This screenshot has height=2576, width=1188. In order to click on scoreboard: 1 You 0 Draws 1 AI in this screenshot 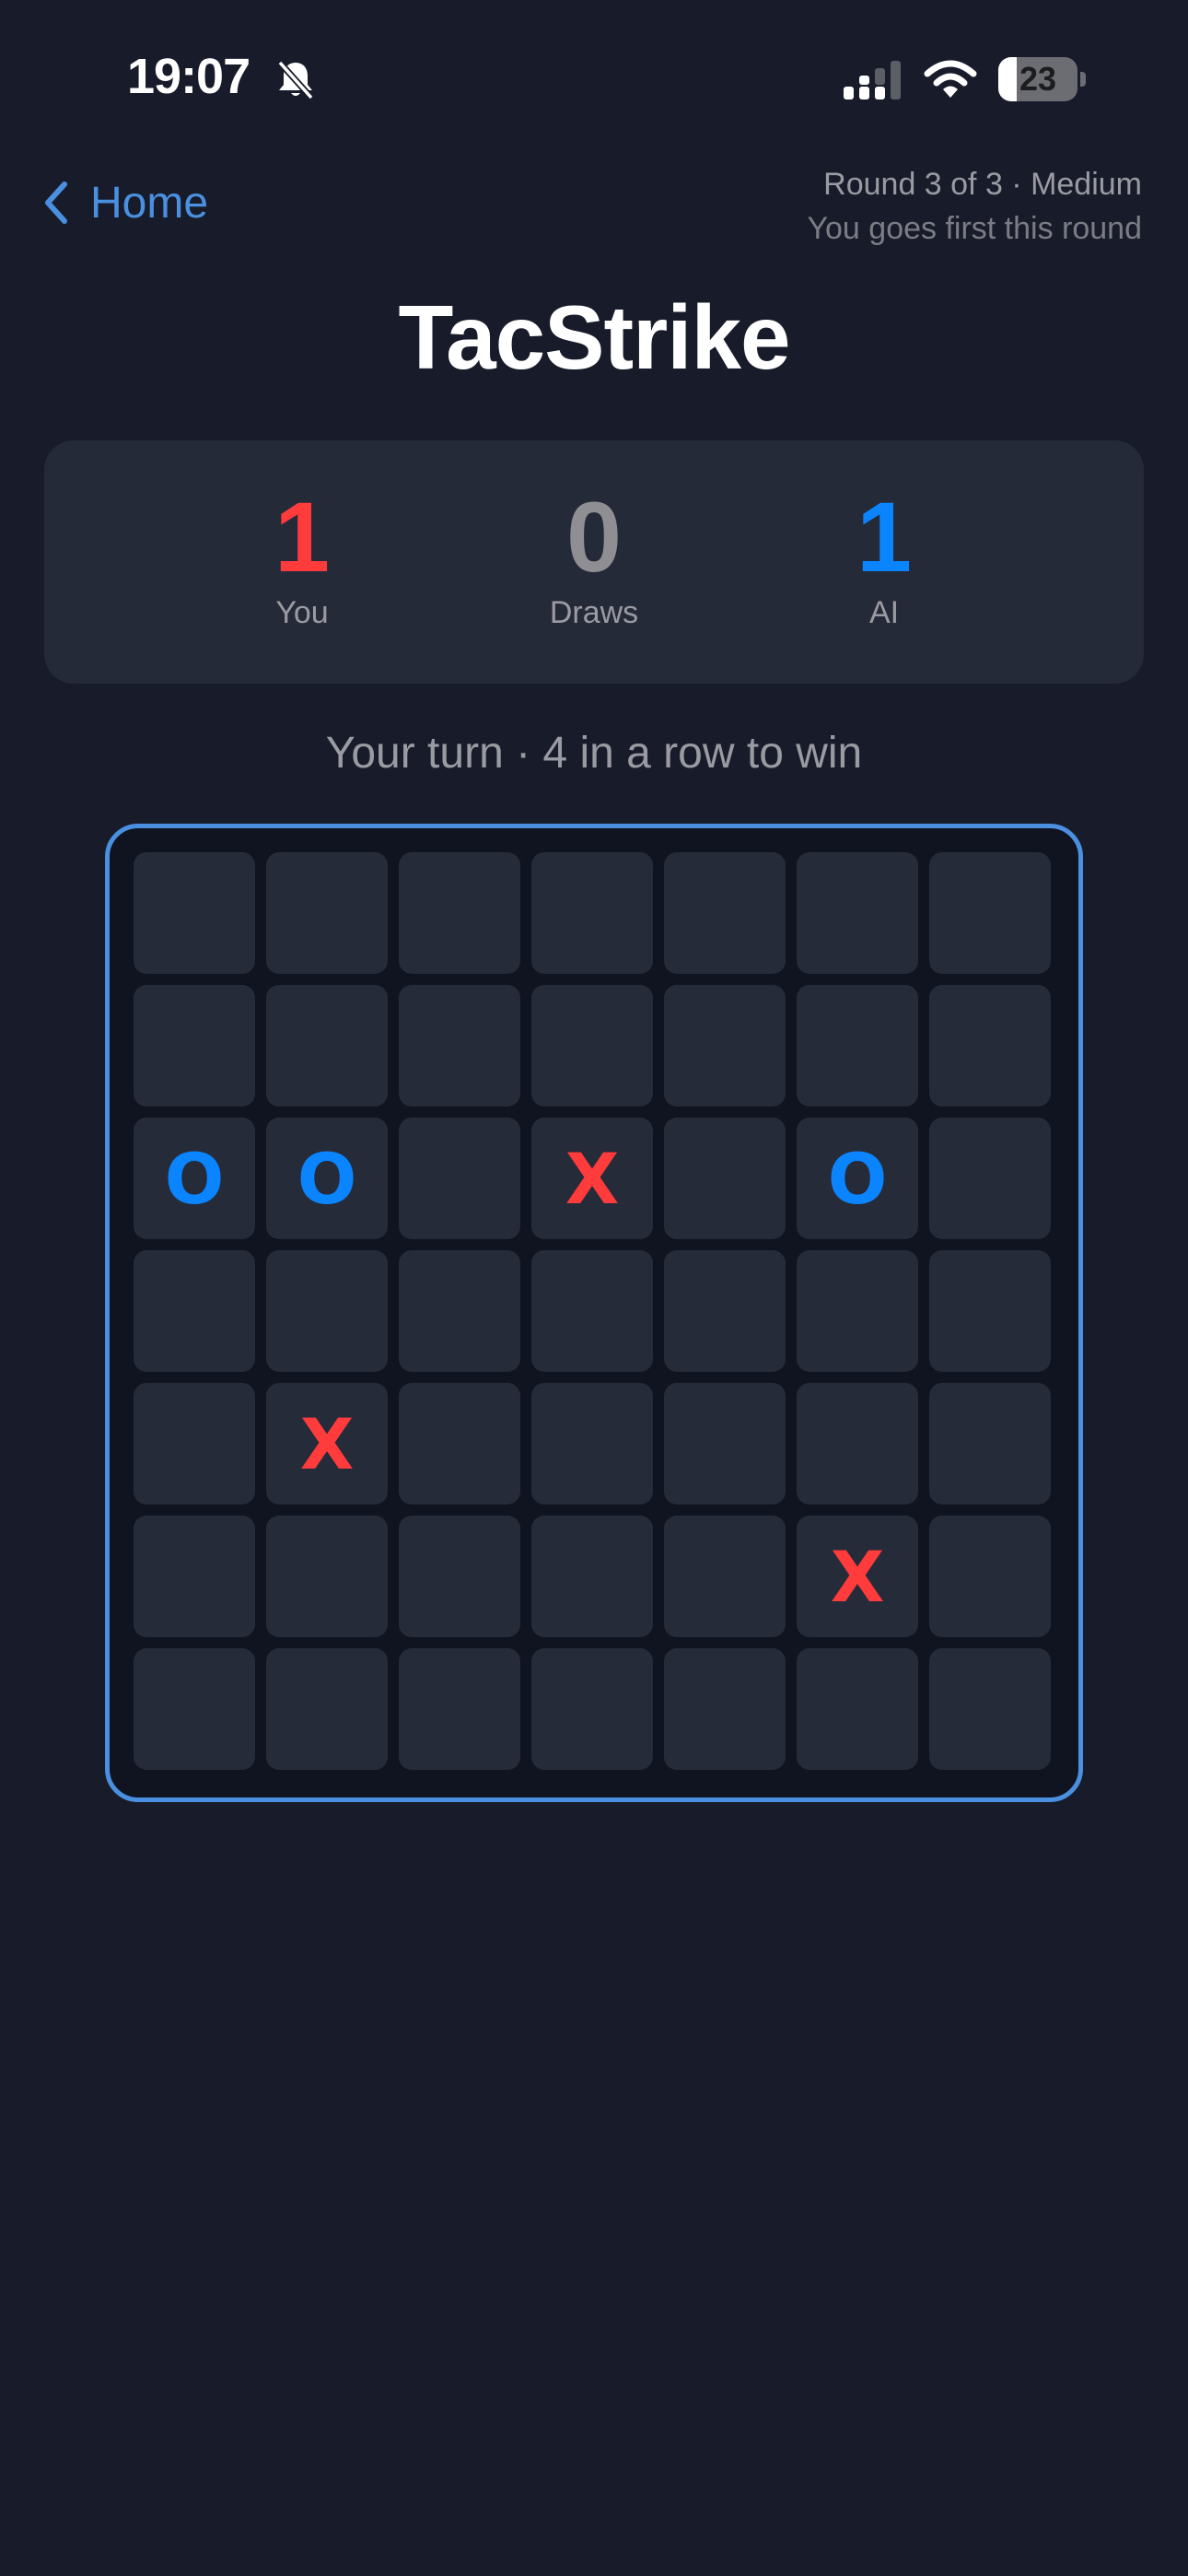, I will do `click(594, 562)`.